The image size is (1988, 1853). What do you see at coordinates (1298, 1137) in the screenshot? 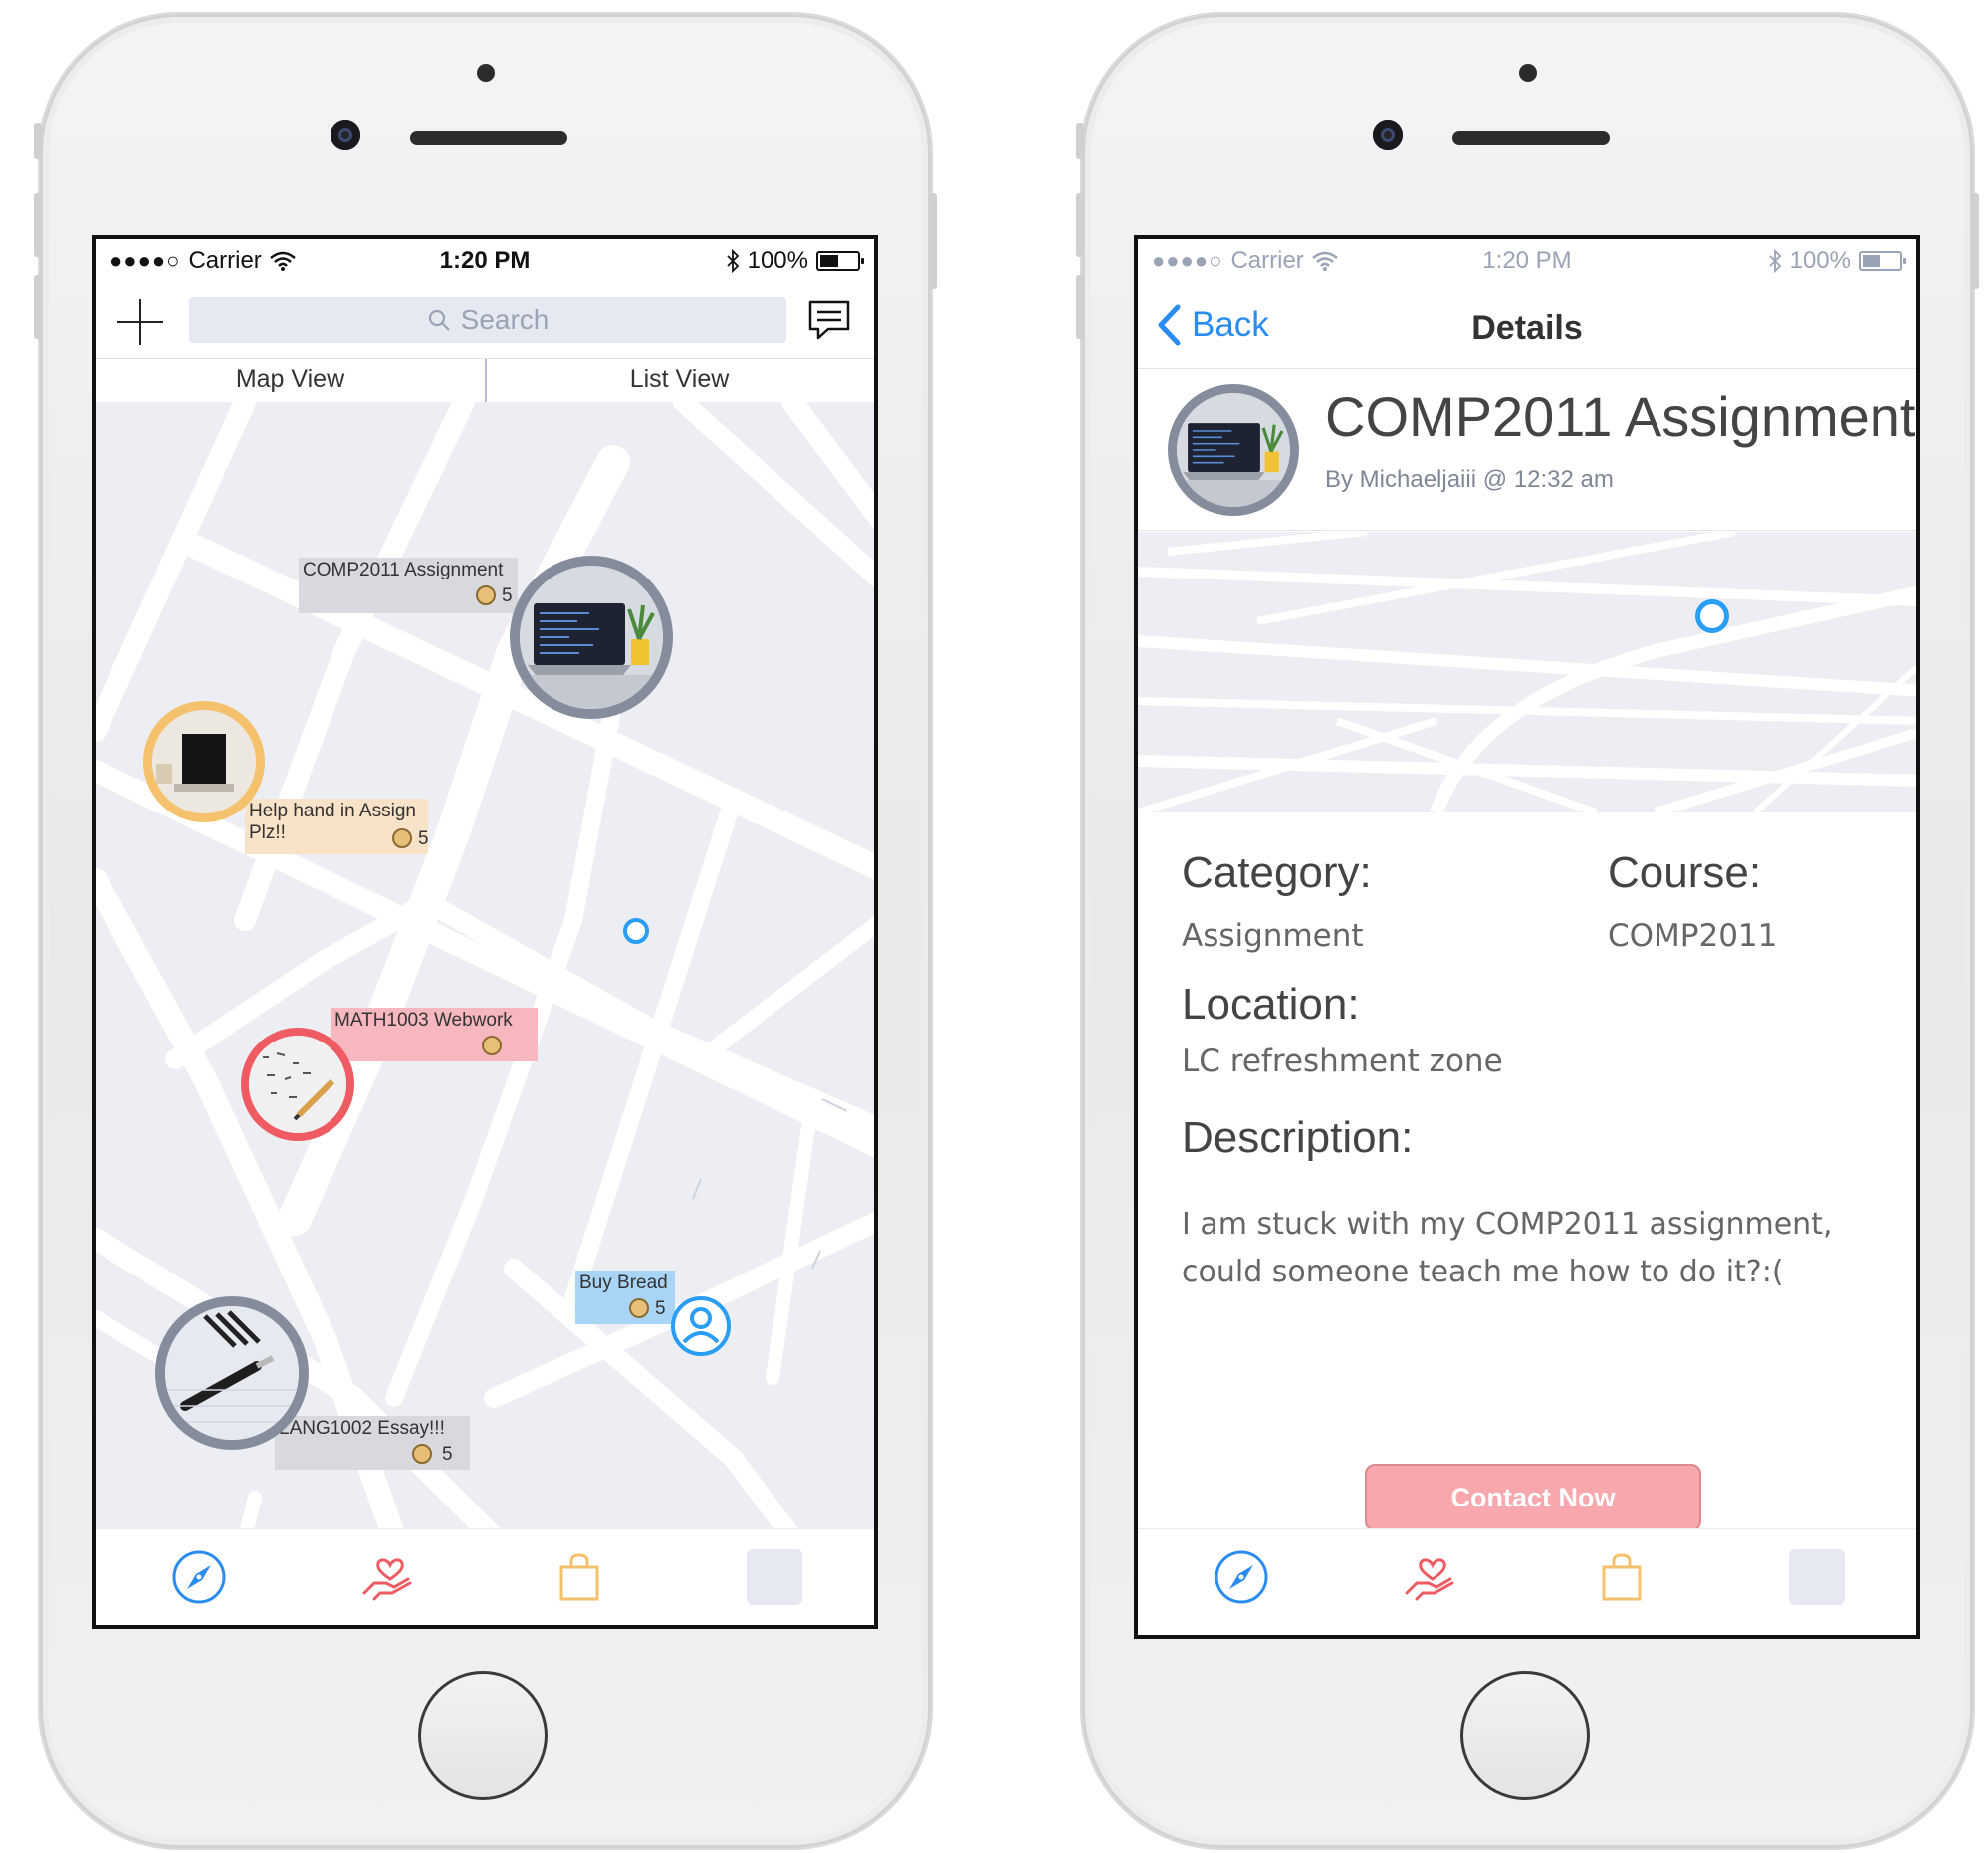
I see `description-label: Description:` at bounding box center [1298, 1137].